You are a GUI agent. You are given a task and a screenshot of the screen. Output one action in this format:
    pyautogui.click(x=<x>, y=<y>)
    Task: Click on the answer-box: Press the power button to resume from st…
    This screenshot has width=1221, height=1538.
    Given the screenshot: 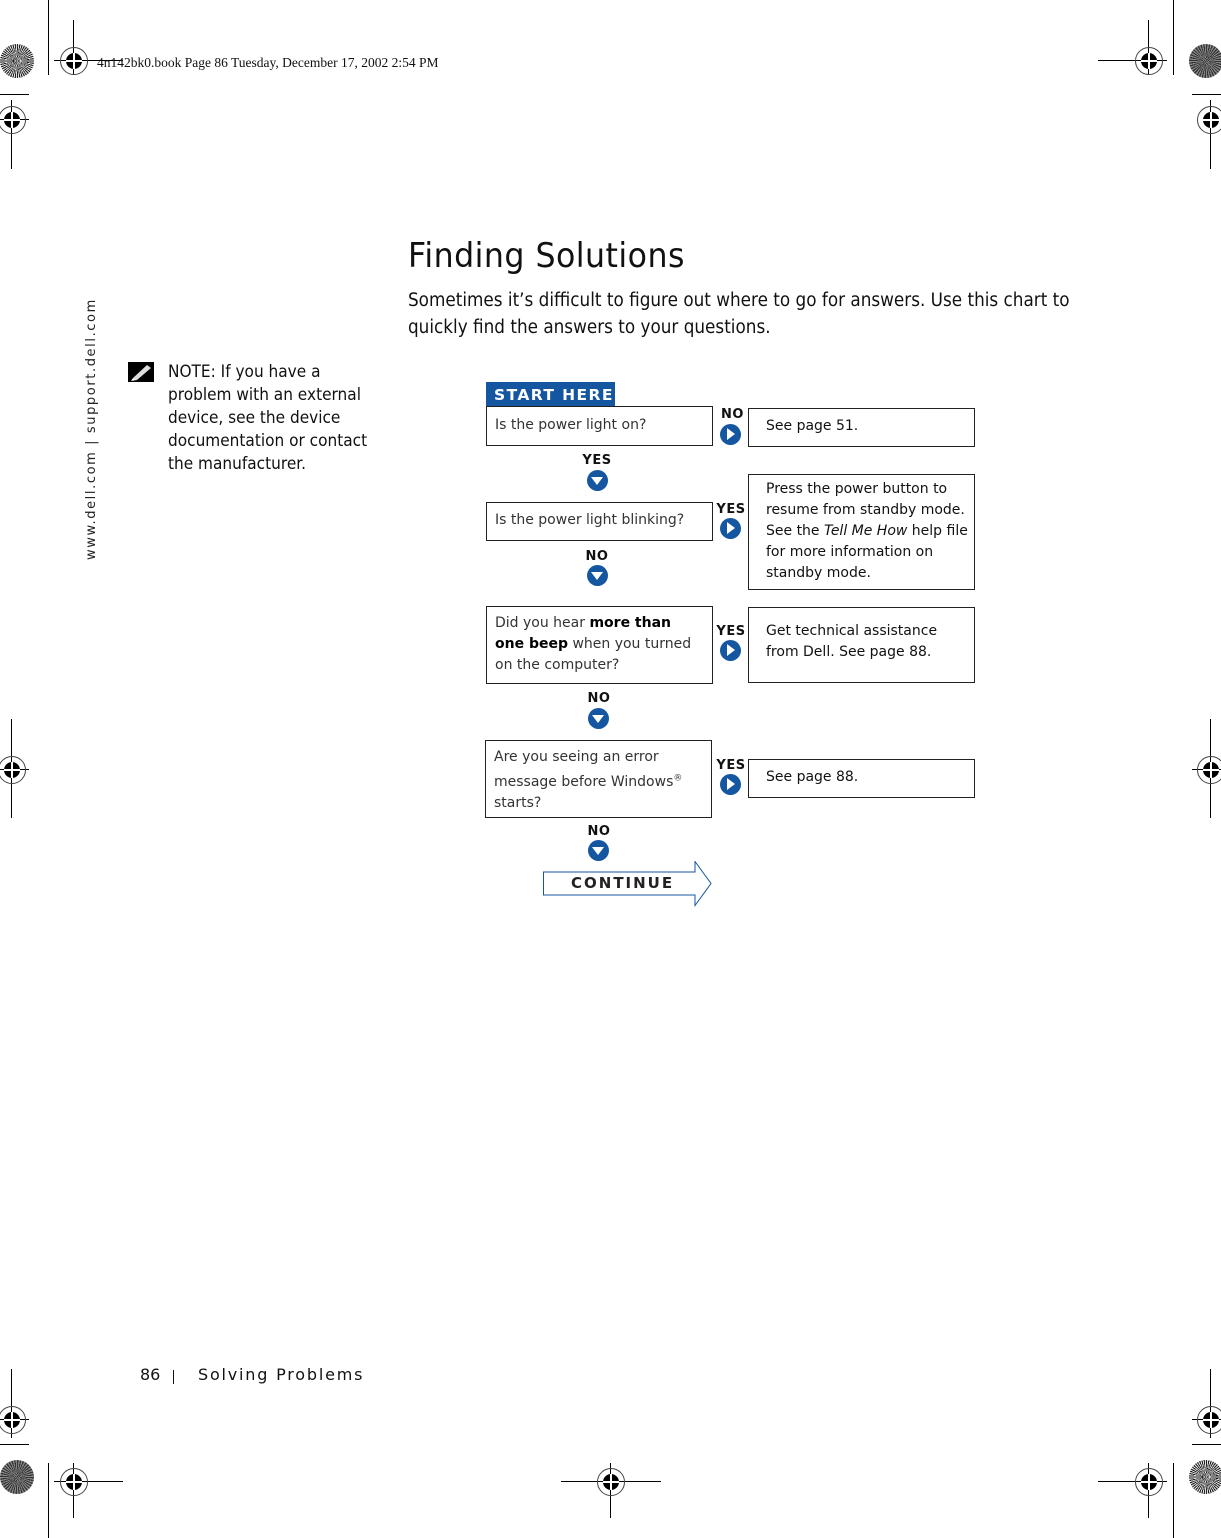 What is the action you would take?
    pyautogui.click(x=861, y=532)
    